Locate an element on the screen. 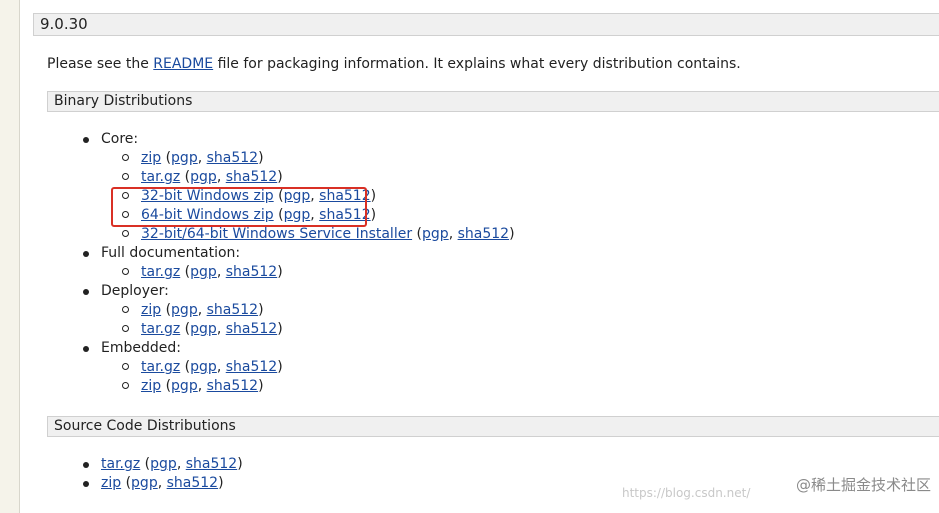 This screenshot has height=513, width=939. group-full-documentation: Full documentation: tar.gz (pgp, sha512) is located at coordinates (297, 263).